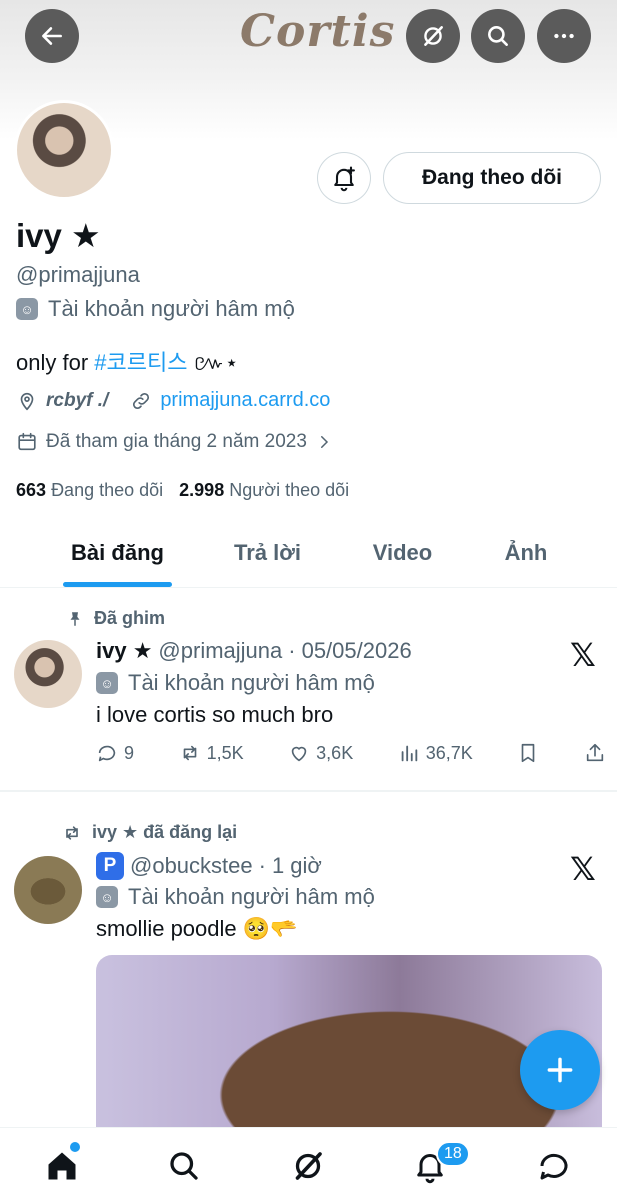 The width and height of the screenshot is (617, 1200). I want to click on views-button: 36,7K, so click(435, 753).